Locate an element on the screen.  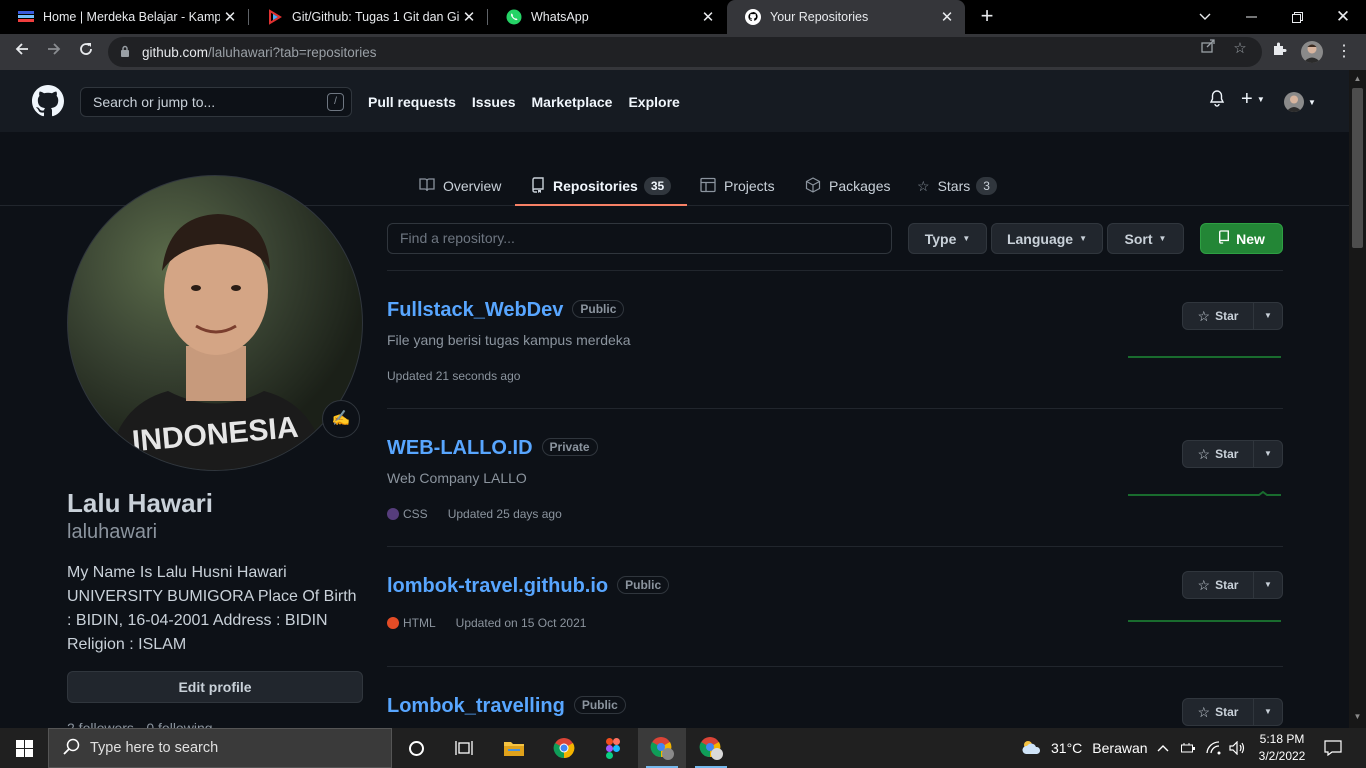
profile-username: laluhawari is located at coordinates (112, 532).